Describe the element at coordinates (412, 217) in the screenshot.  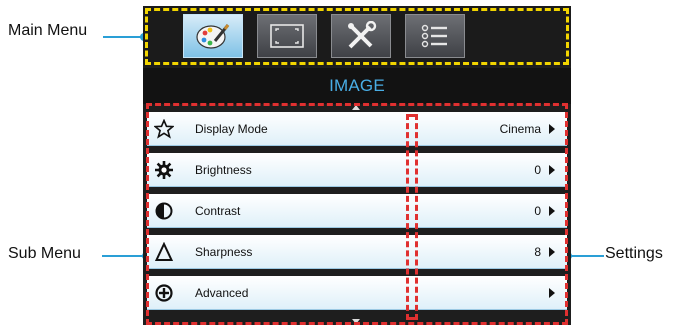
I see `settings-column-outline` at that location.